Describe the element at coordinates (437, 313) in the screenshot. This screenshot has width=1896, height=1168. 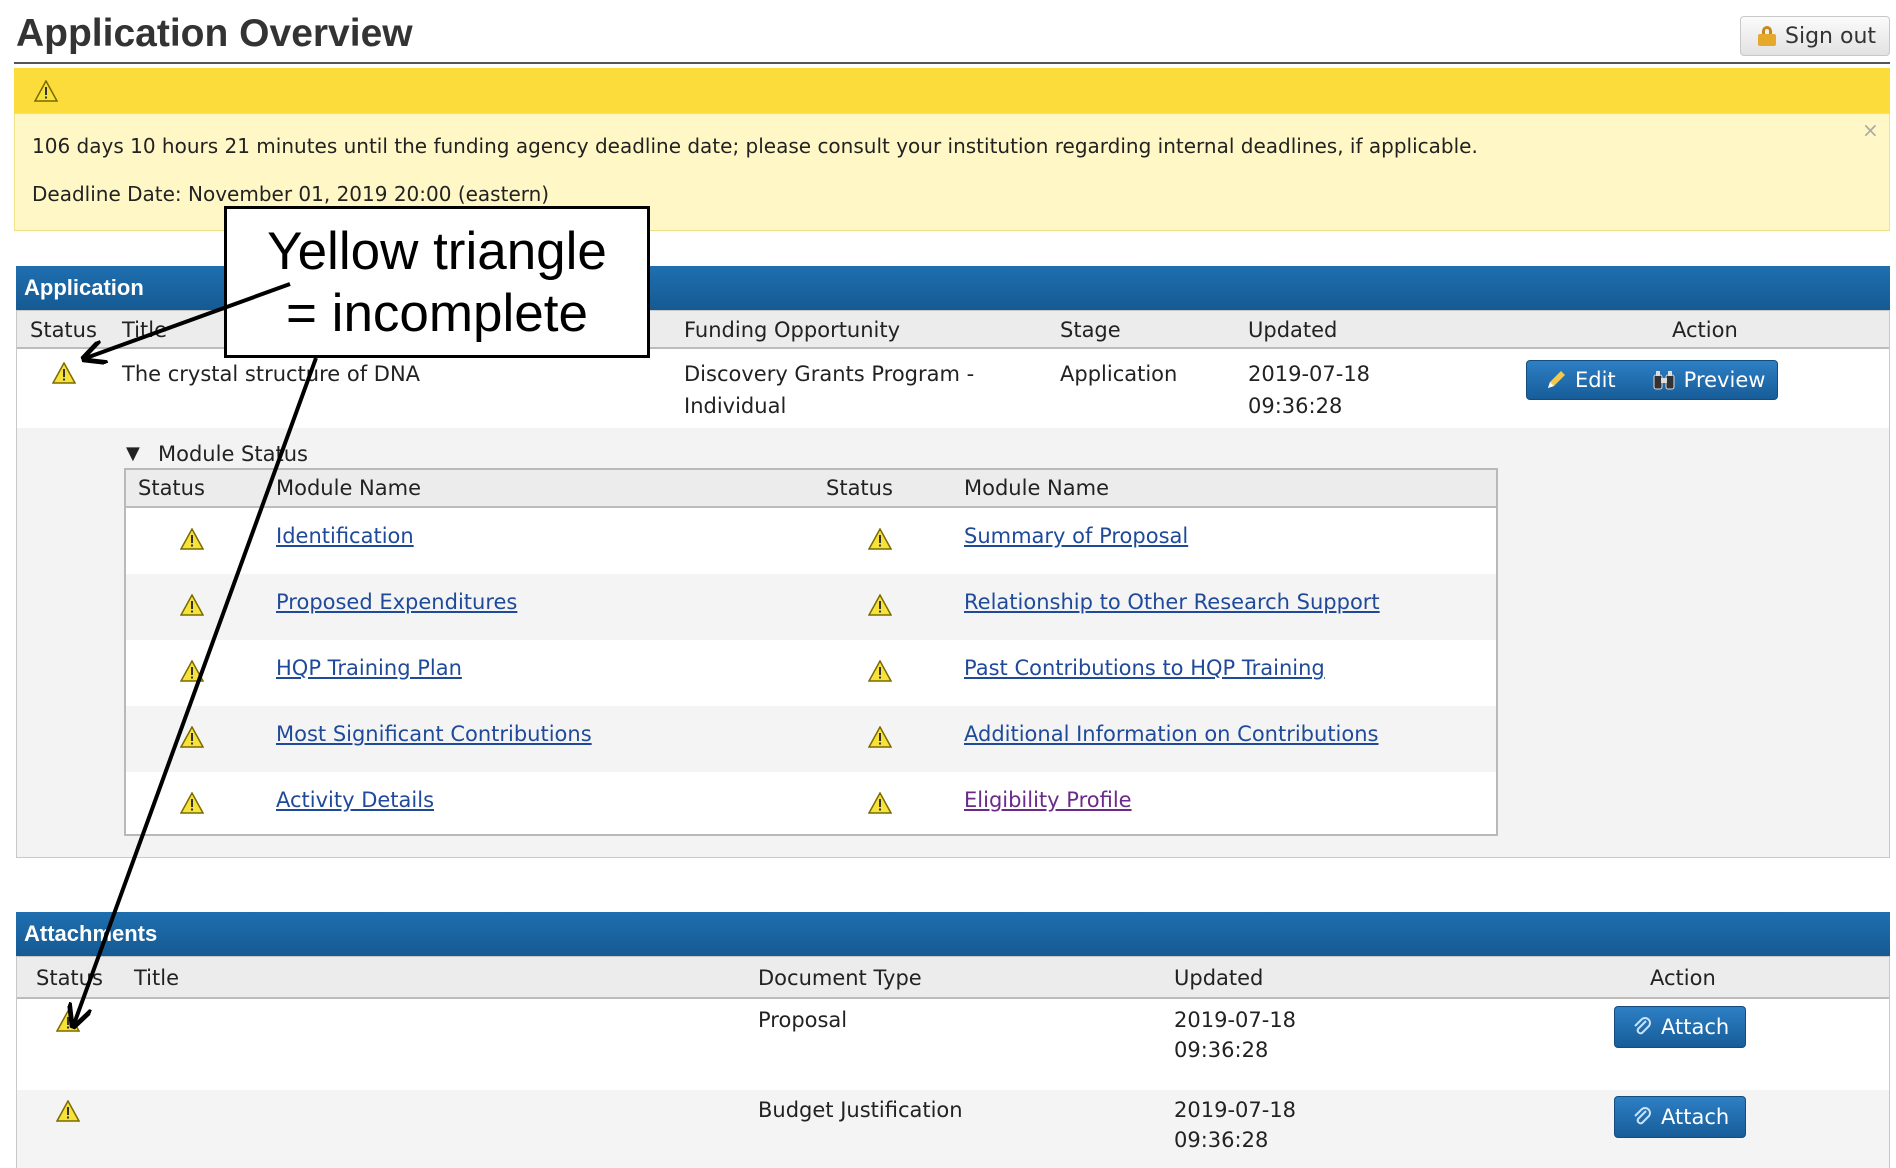
I see `annotation-line-2: = incomplete` at that location.